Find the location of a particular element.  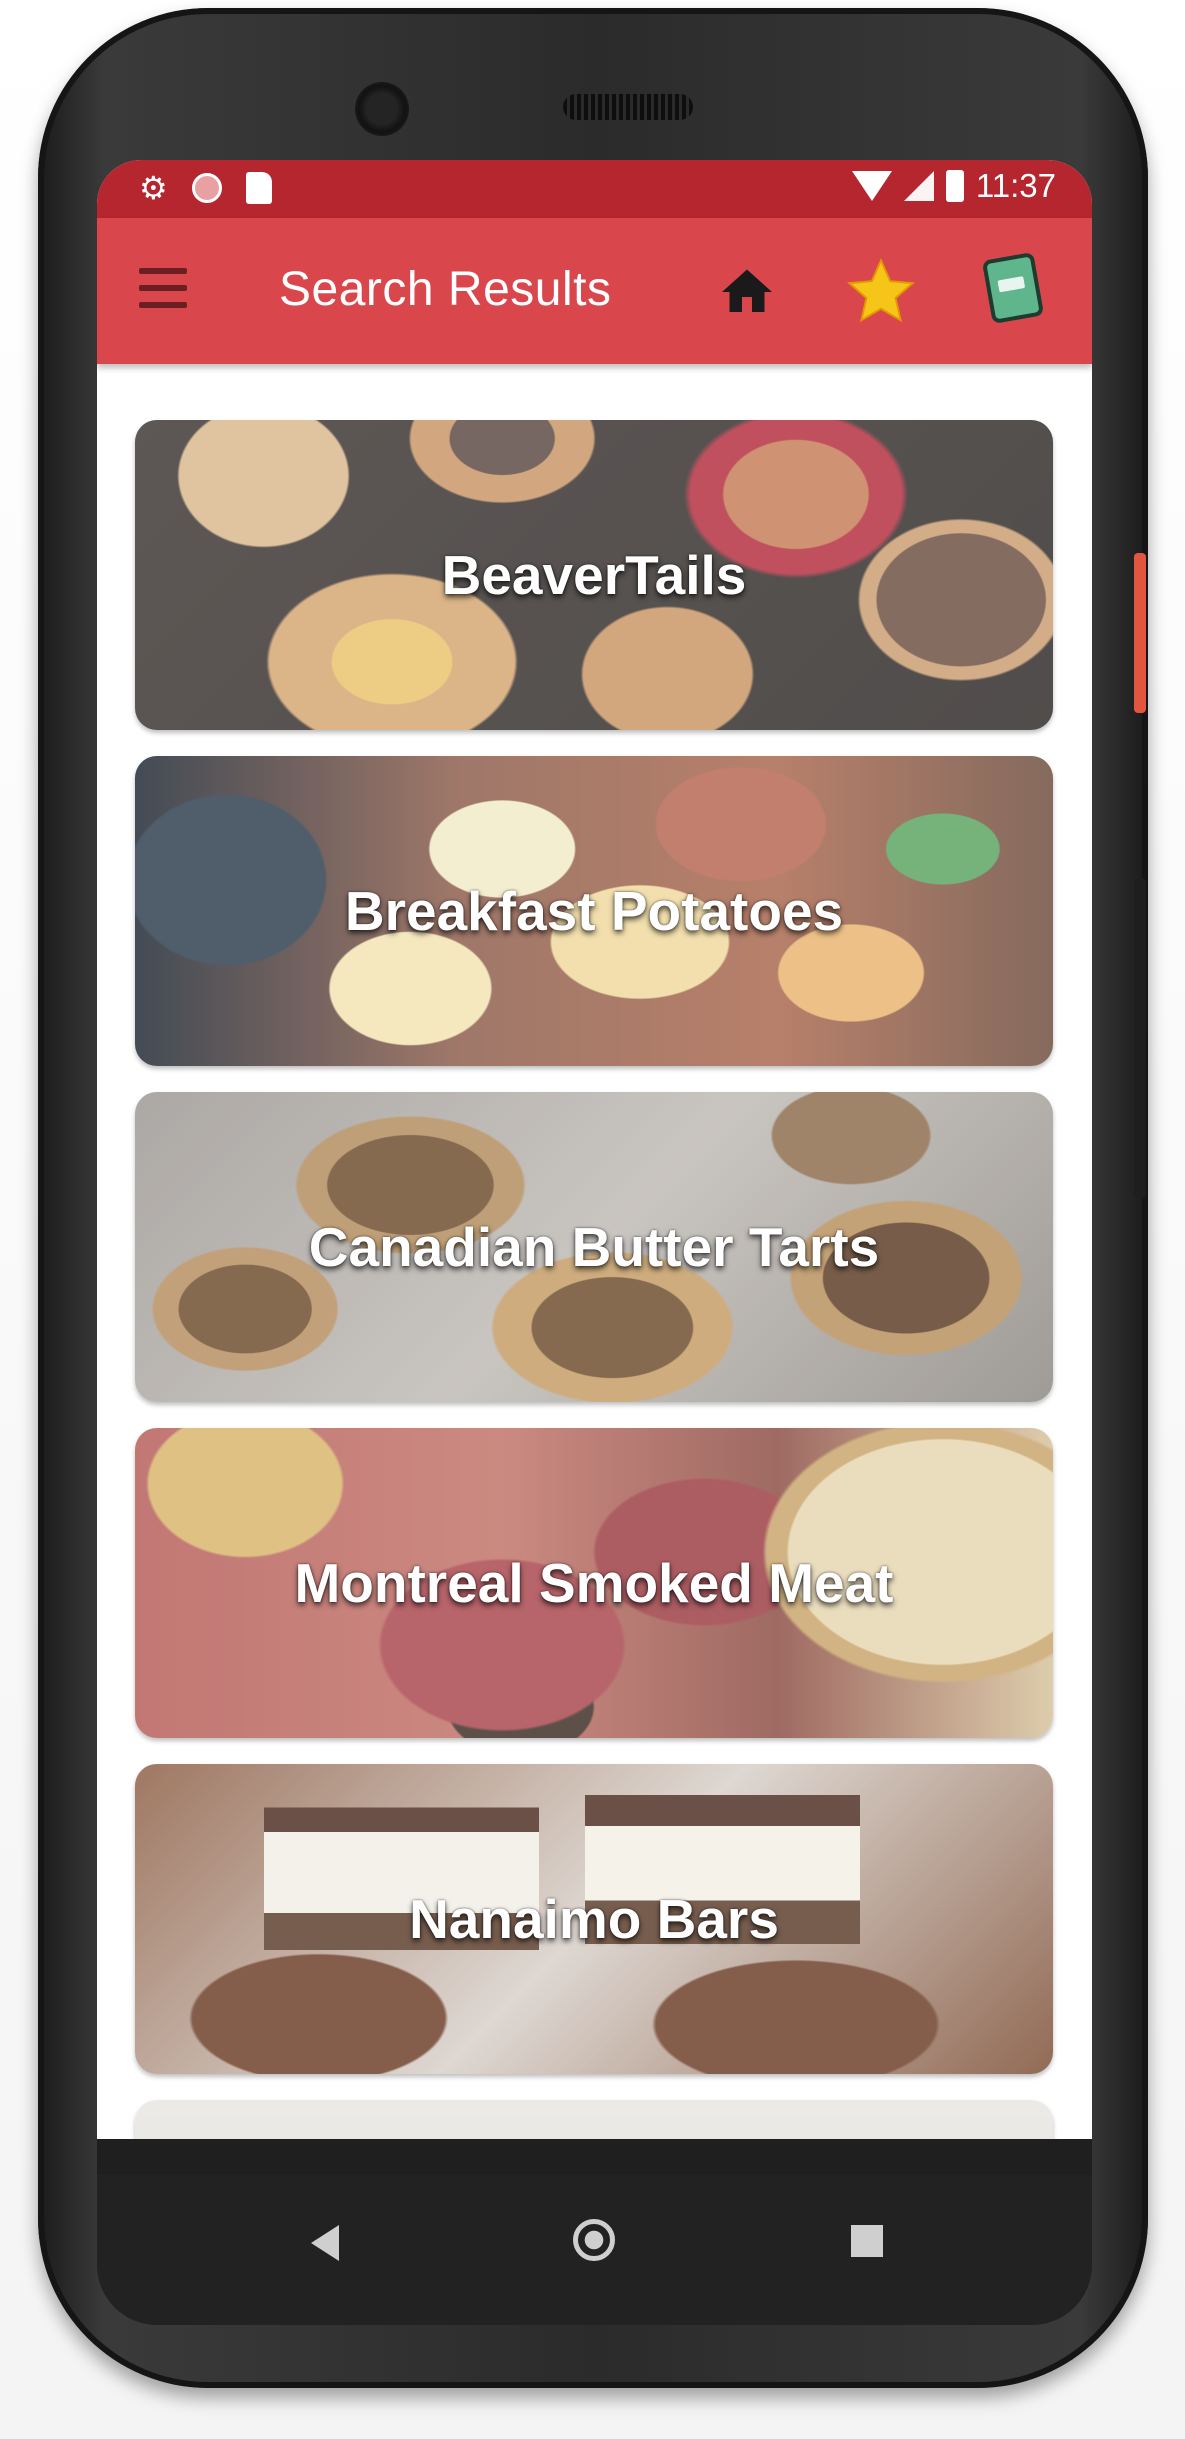

gear-icon: ⚙ is located at coordinates (153, 188).